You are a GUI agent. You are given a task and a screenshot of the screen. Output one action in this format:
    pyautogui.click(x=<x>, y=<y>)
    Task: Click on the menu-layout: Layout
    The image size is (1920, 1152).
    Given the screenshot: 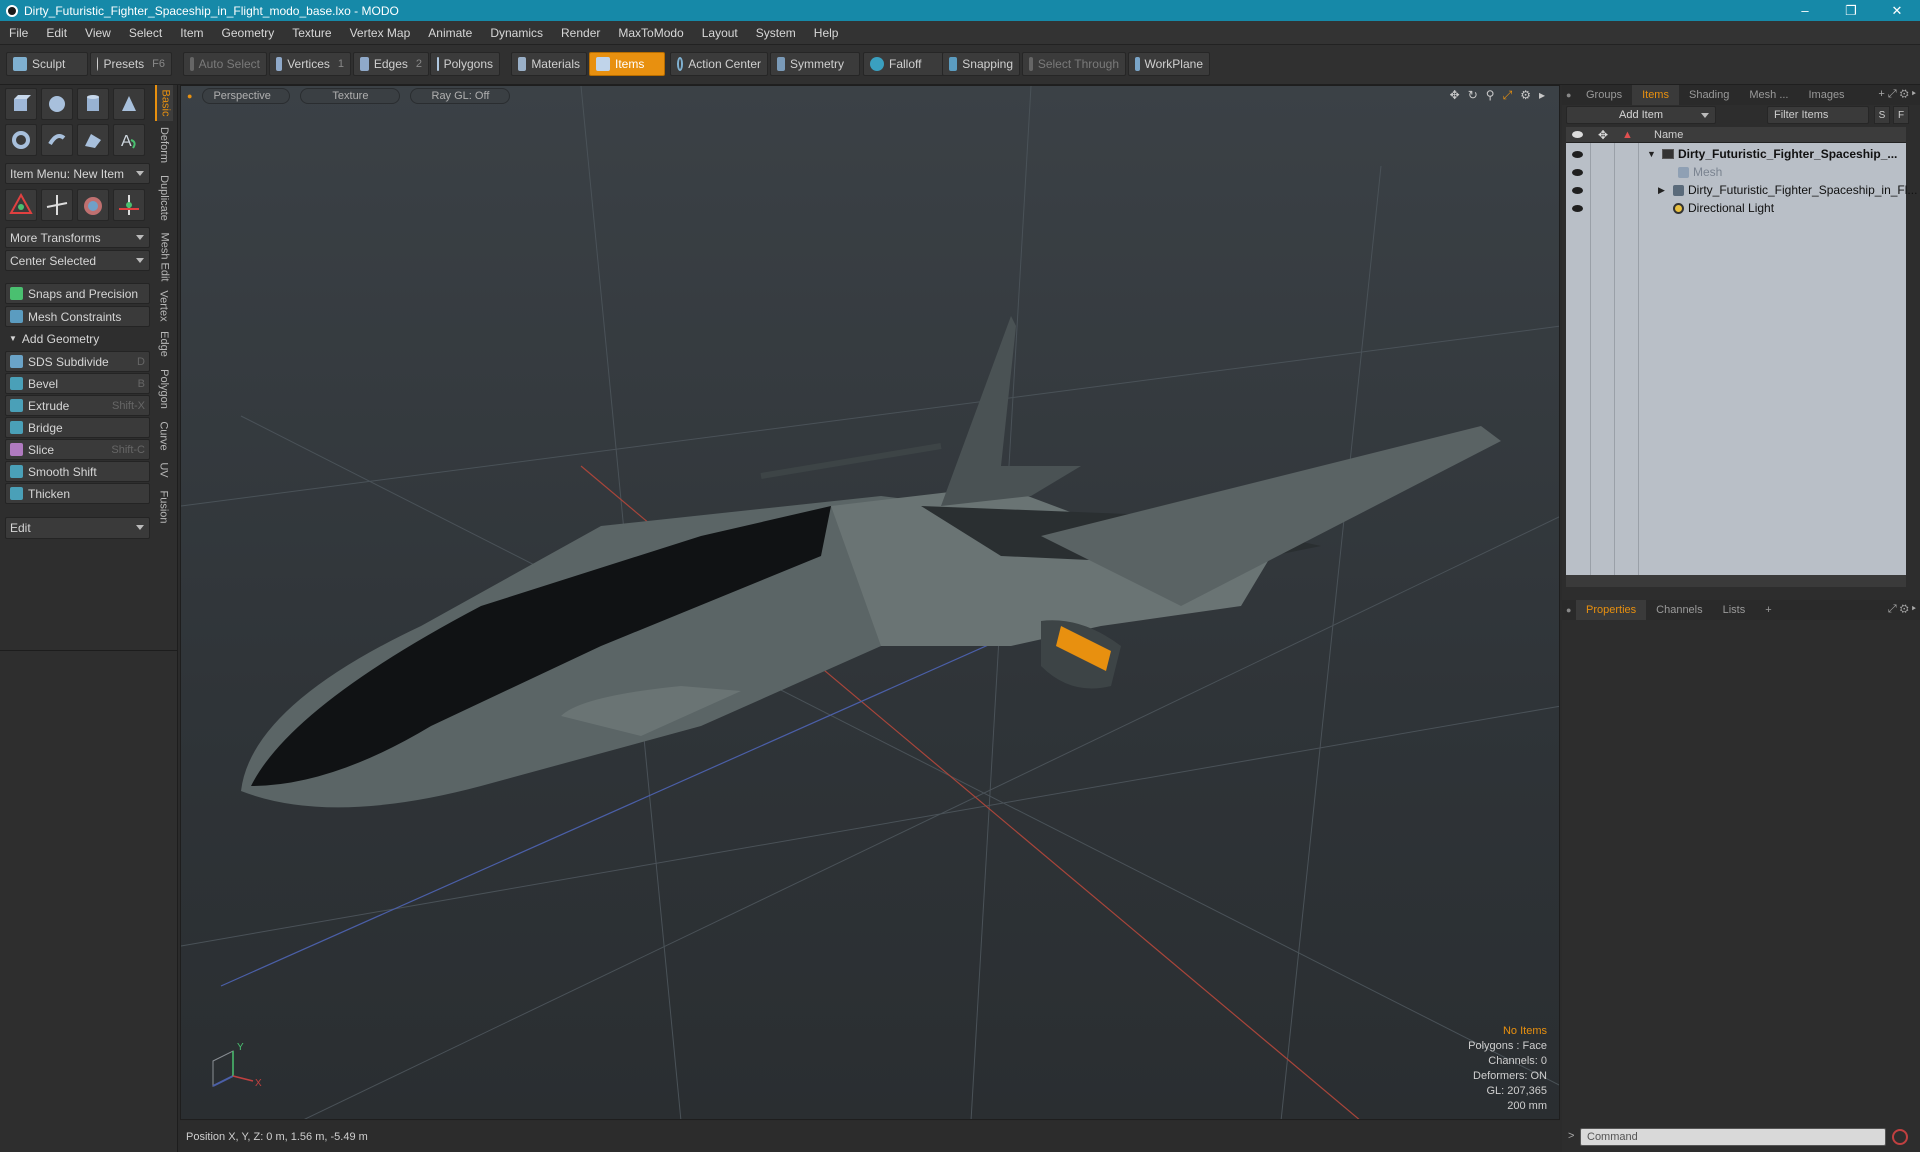 What is the action you would take?
    pyautogui.click(x=720, y=33)
    